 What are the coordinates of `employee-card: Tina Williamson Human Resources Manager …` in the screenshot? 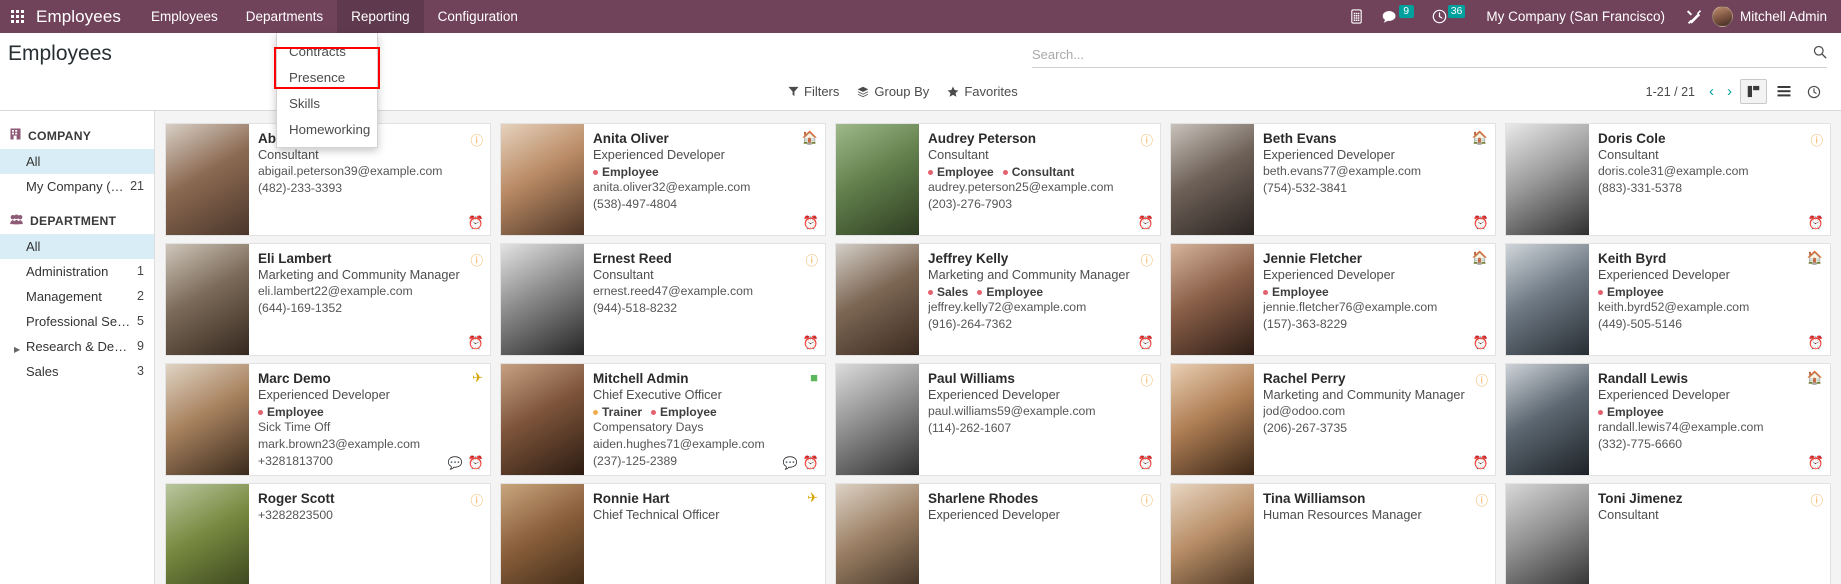 It's located at (1333, 533).